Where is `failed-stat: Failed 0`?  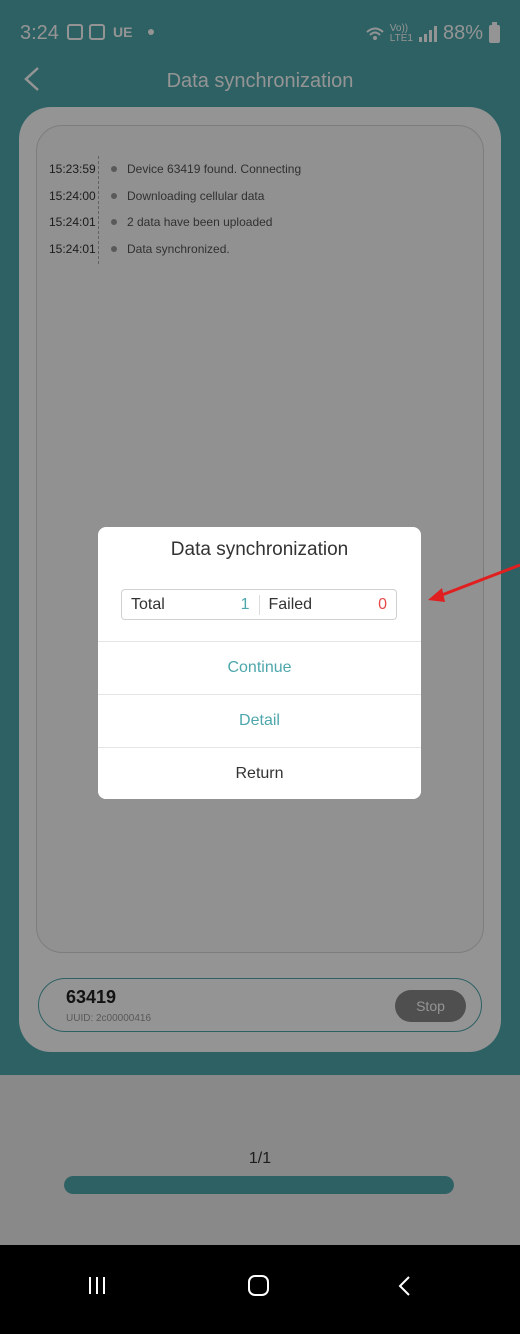 failed-stat: Failed 0 is located at coordinates (328, 605).